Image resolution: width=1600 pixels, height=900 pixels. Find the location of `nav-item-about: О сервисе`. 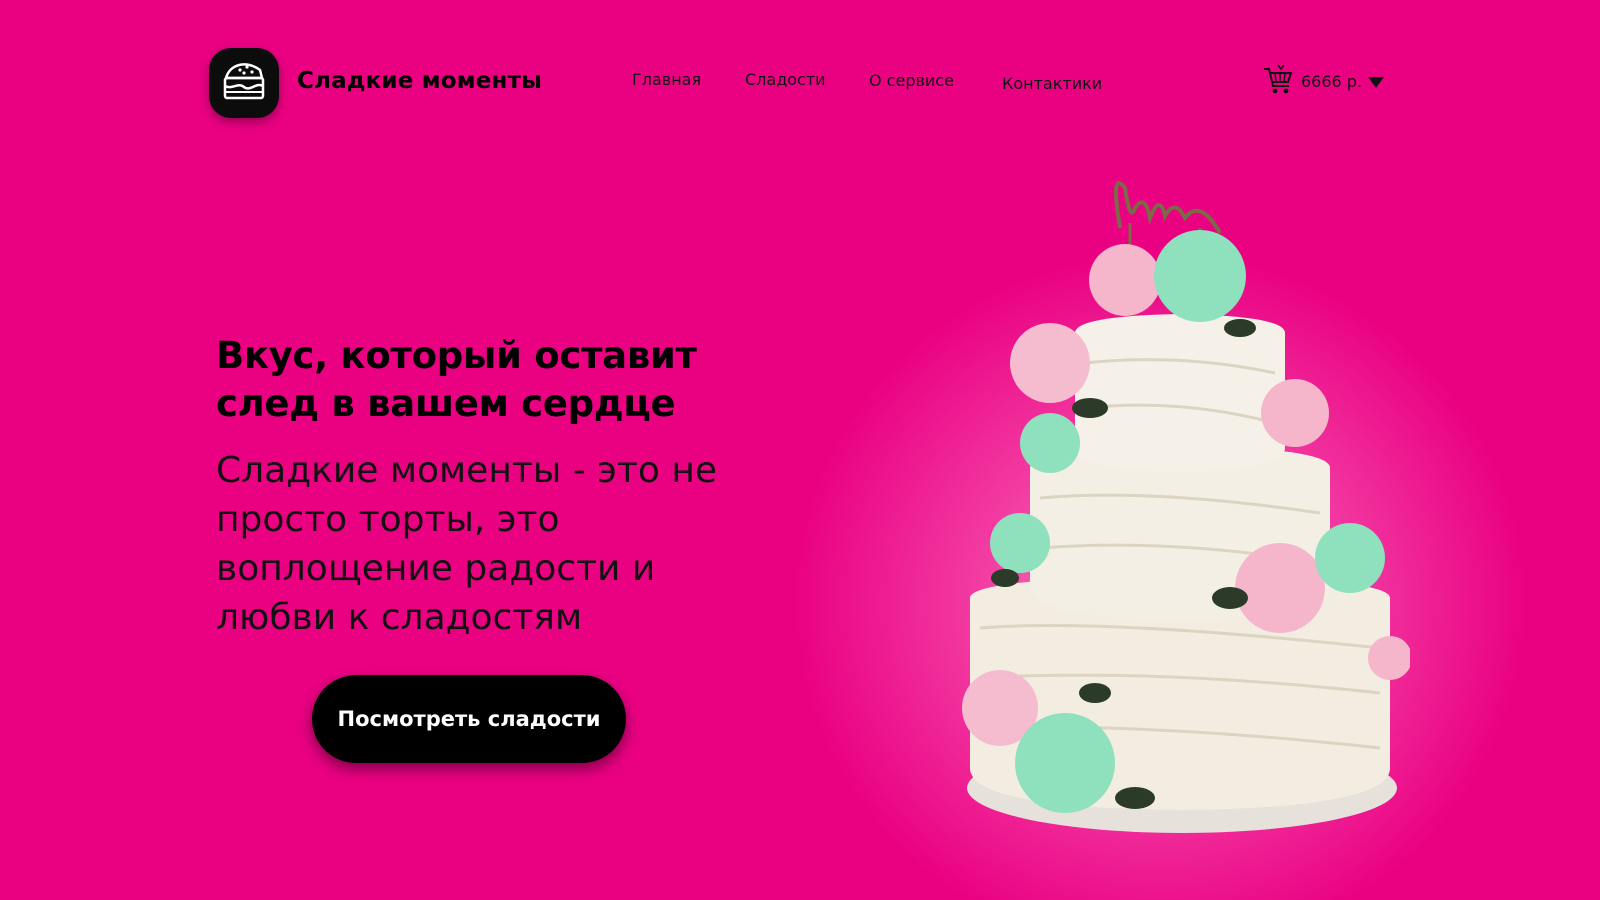

nav-item-about: О сервисе is located at coordinates (911, 80).